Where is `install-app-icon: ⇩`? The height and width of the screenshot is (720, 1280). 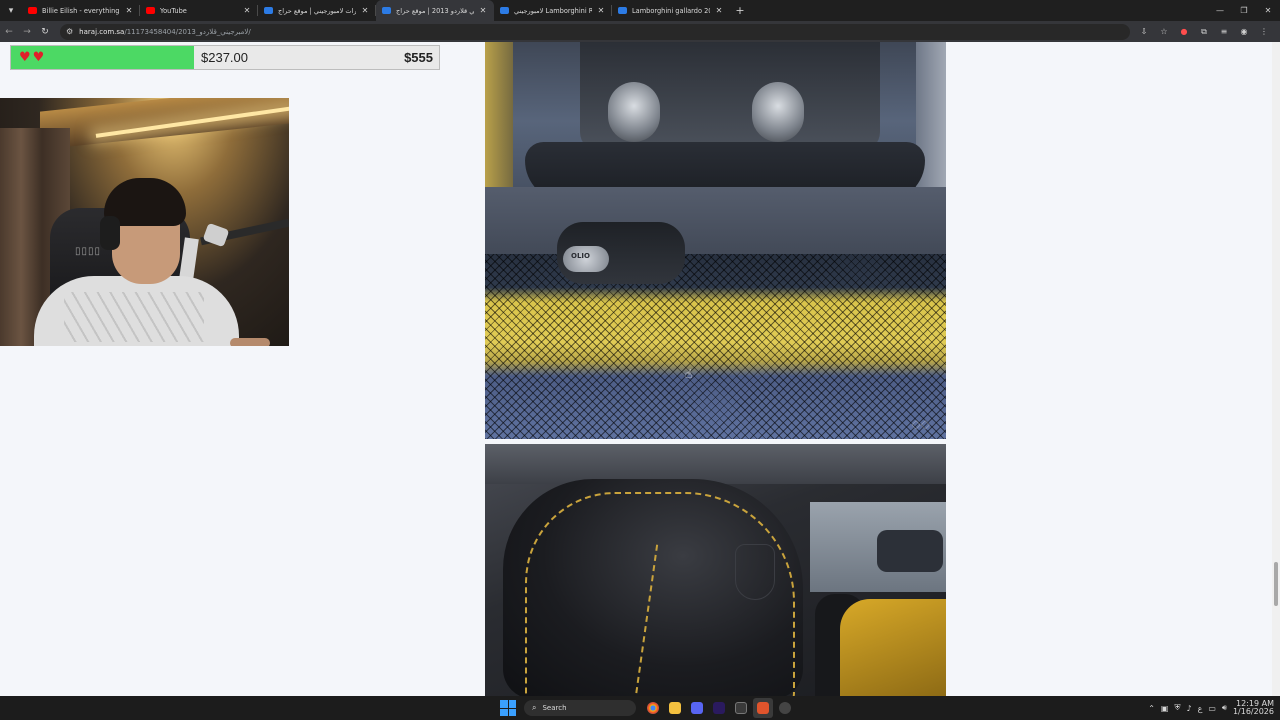 install-app-icon: ⇩ is located at coordinates (1144, 32).